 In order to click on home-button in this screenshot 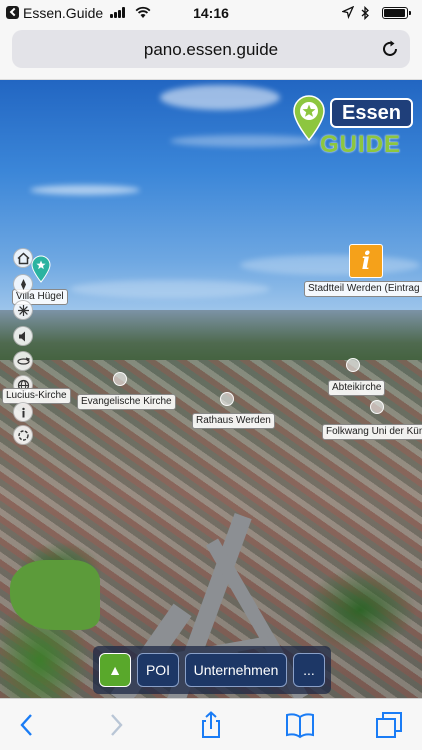, I will do `click(23, 258)`.